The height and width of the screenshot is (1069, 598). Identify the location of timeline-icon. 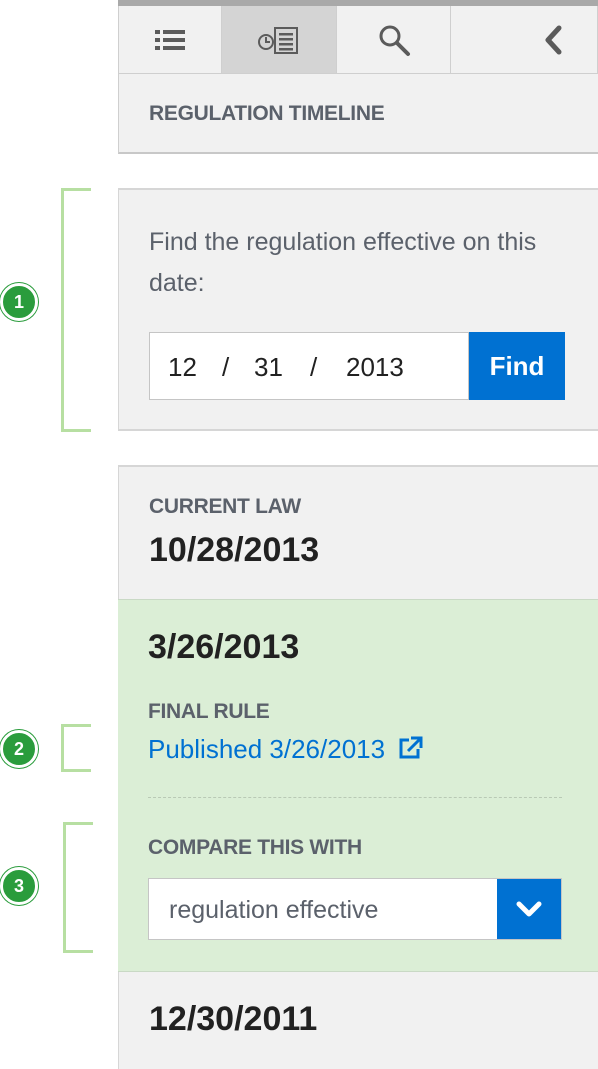
(278, 40).